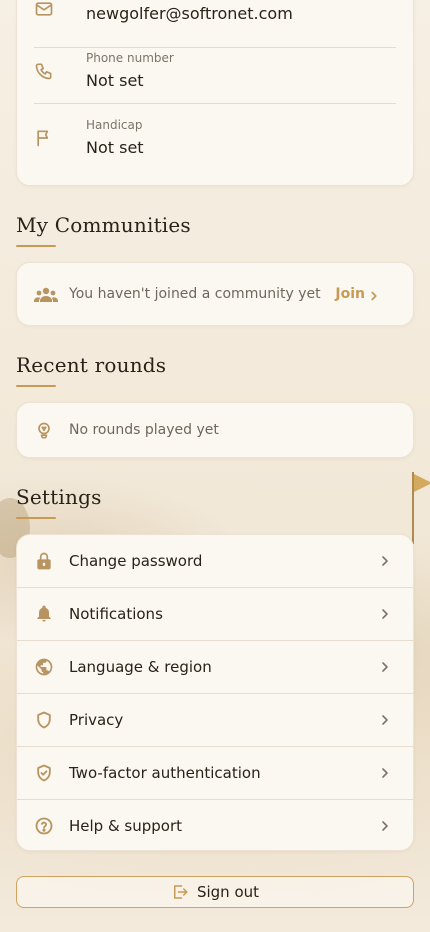 This screenshot has width=430, height=932. I want to click on communities-card: You haven't joined a community yet Join, so click(215, 294).